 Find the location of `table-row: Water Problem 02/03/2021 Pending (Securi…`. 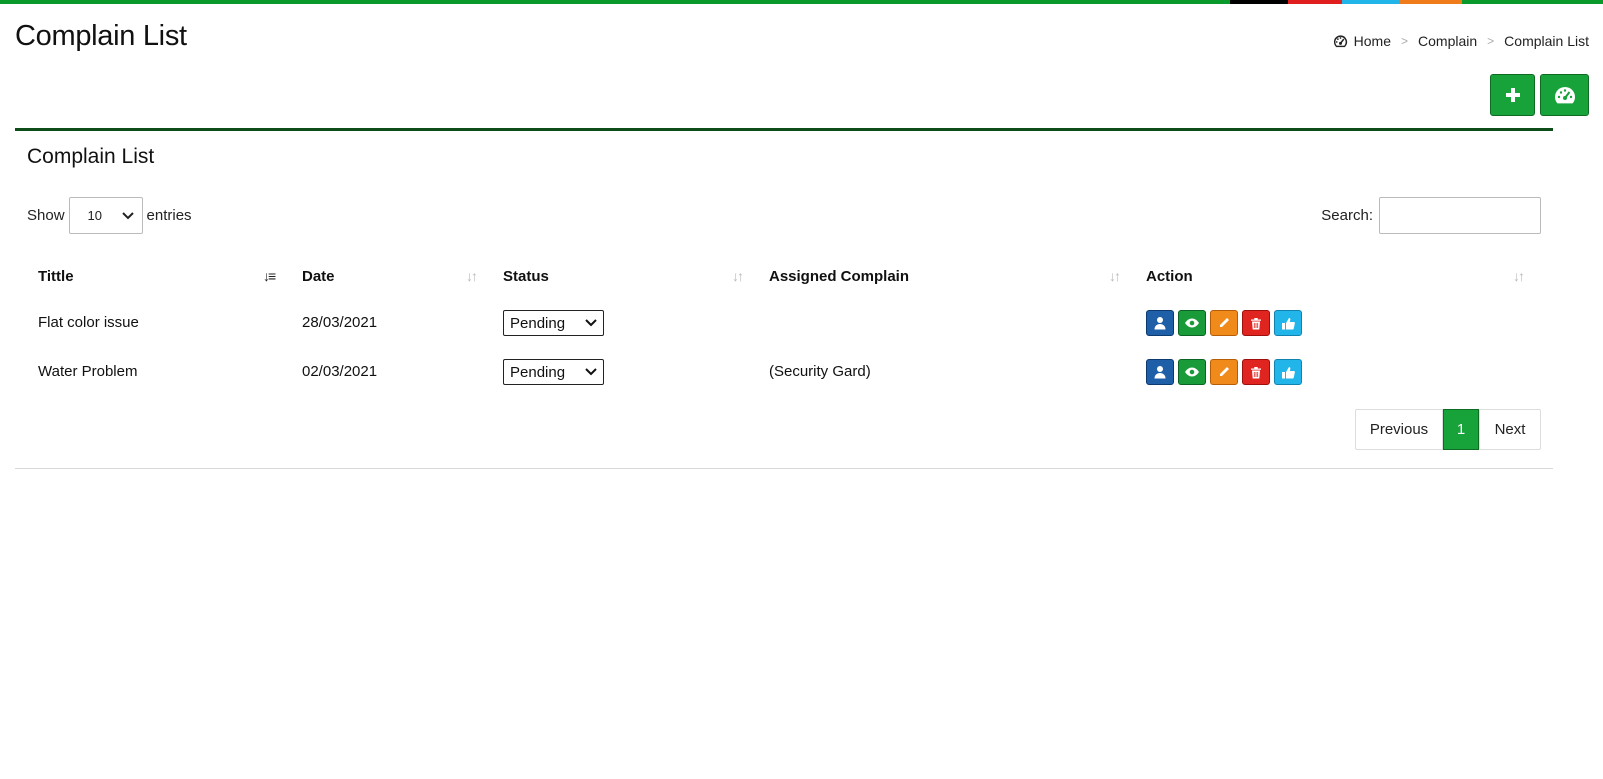

table-row: Water Problem 02/03/2021 Pending (Securi… is located at coordinates (784, 373).